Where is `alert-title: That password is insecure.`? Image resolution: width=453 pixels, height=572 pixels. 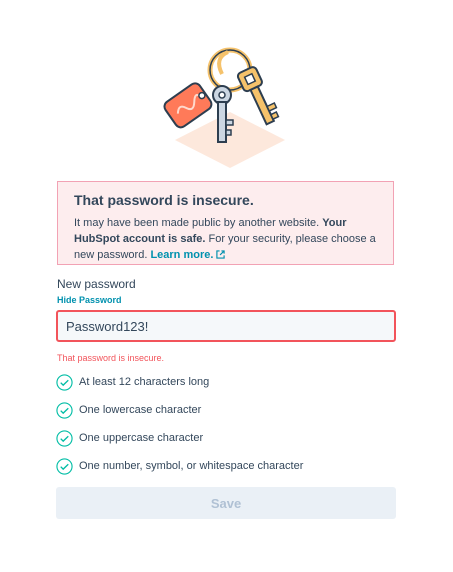
alert-title: That password is insecure. is located at coordinates (164, 200).